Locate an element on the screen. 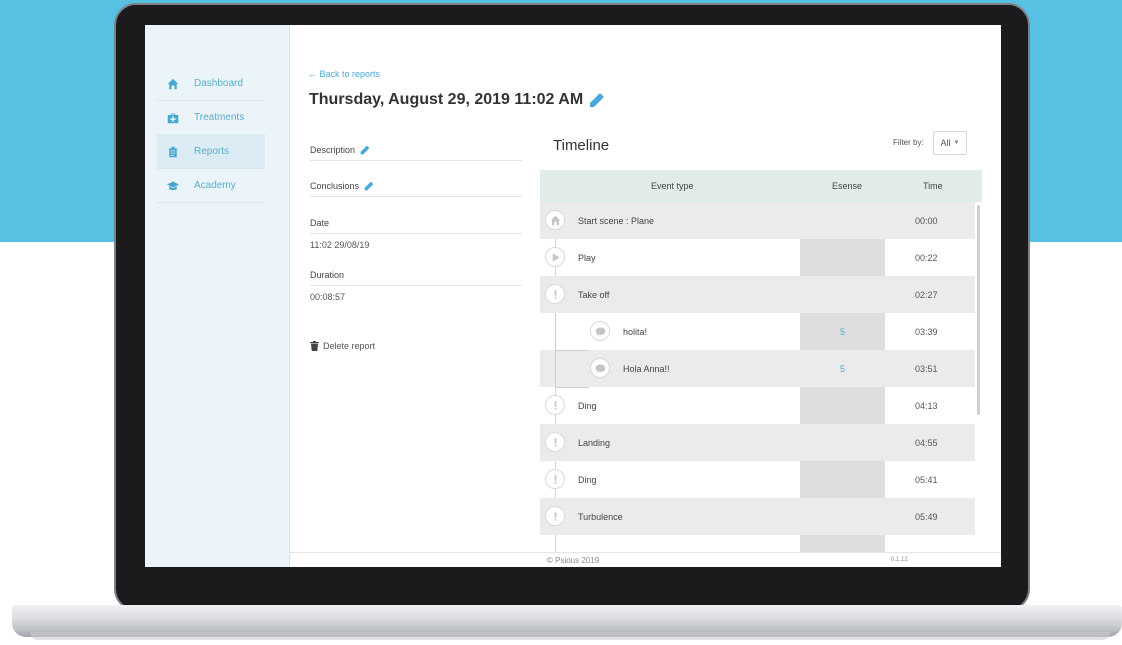  sidebar-item-label: Treatments is located at coordinates (219, 117).